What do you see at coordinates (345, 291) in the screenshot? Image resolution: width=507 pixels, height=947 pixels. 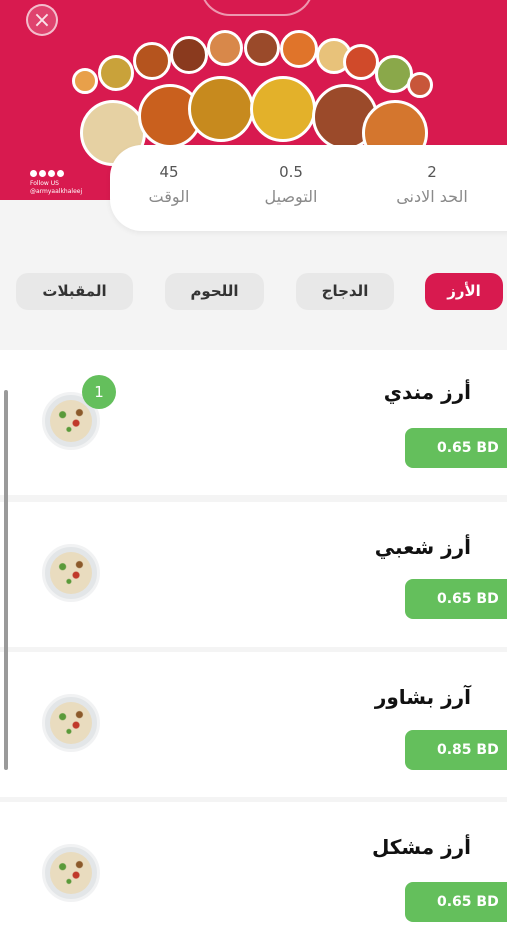 I see `tab-chicken: الدجاج` at bounding box center [345, 291].